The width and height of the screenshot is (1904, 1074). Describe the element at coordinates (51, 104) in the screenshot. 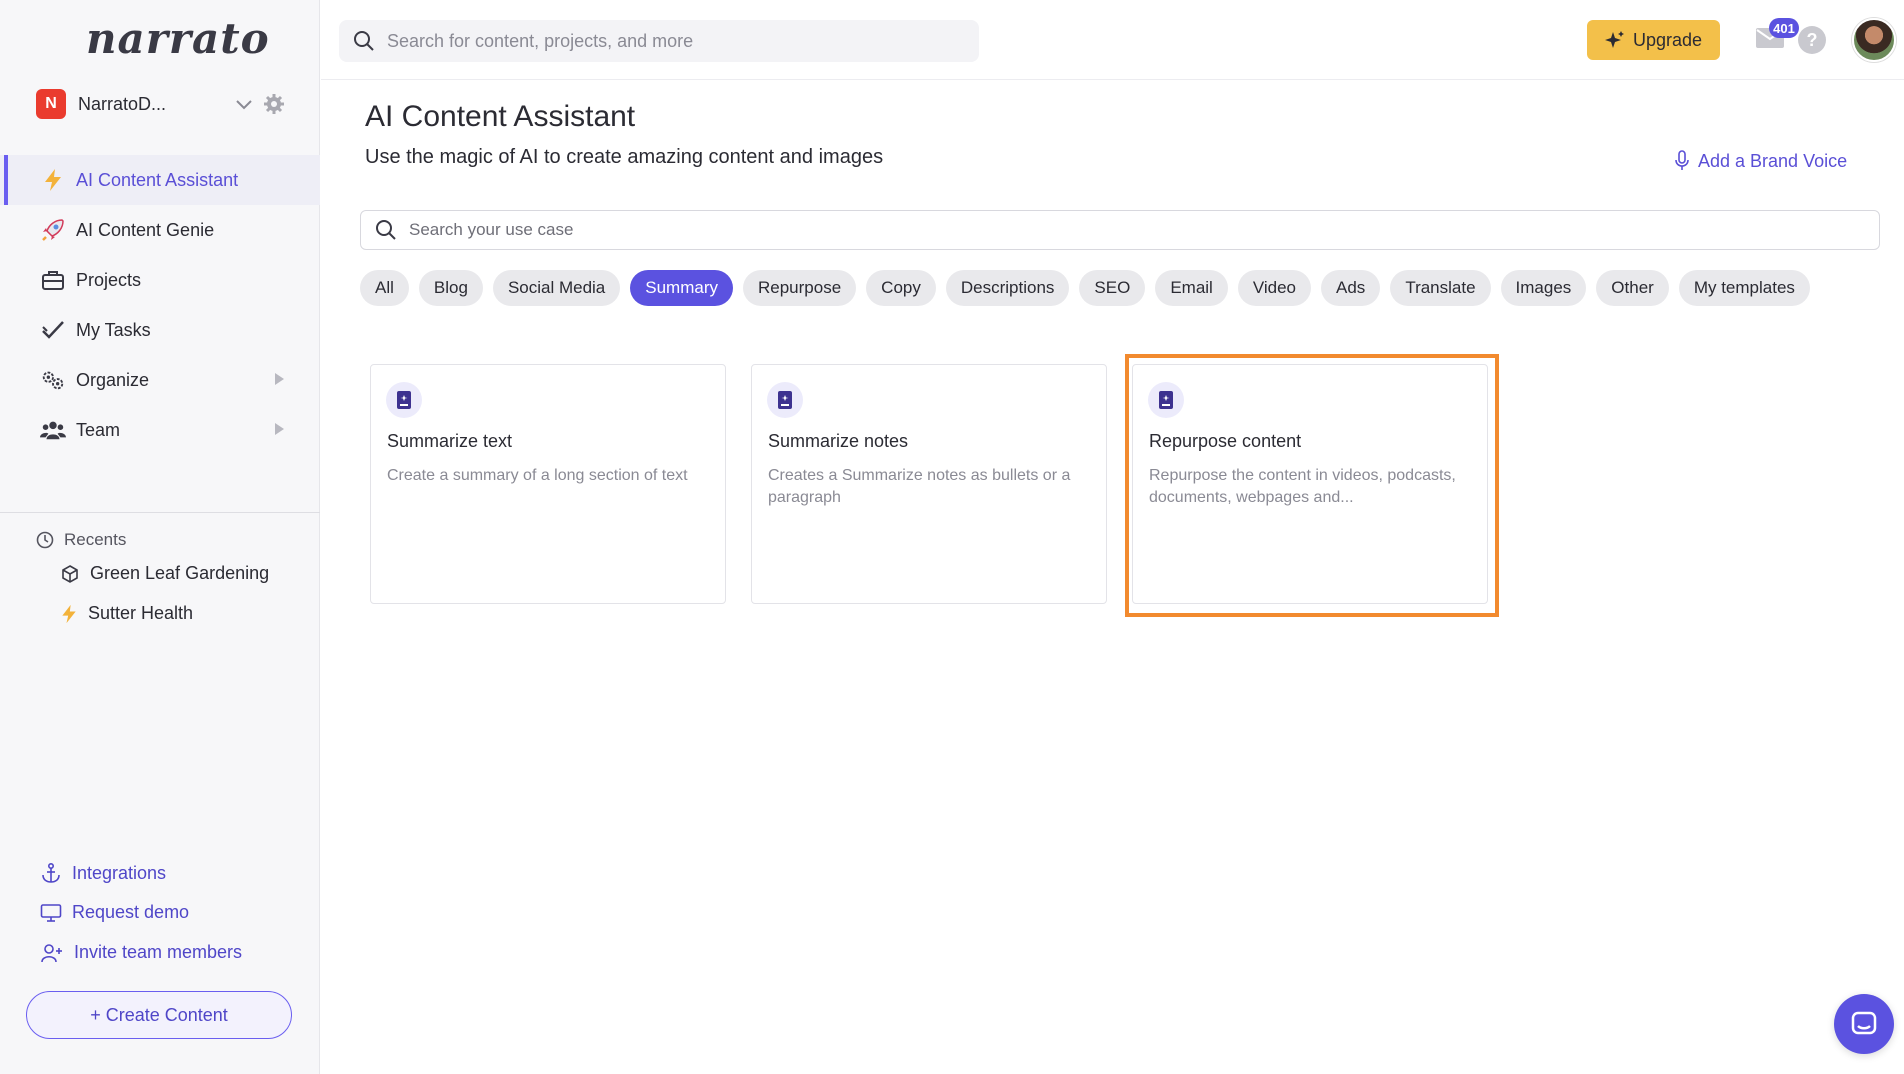

I see `workspace-badge: N` at that location.